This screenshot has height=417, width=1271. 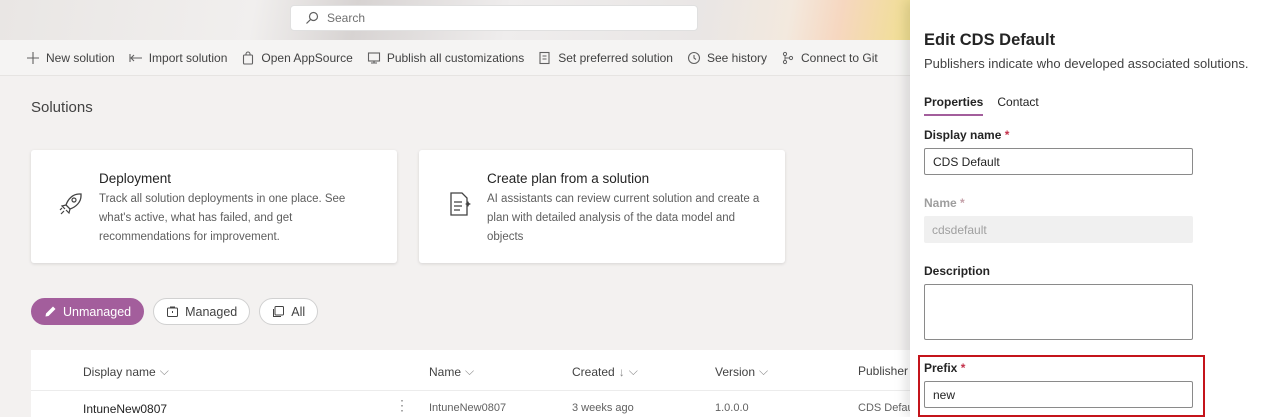 I want to click on search-icon, so click(x=312, y=17).